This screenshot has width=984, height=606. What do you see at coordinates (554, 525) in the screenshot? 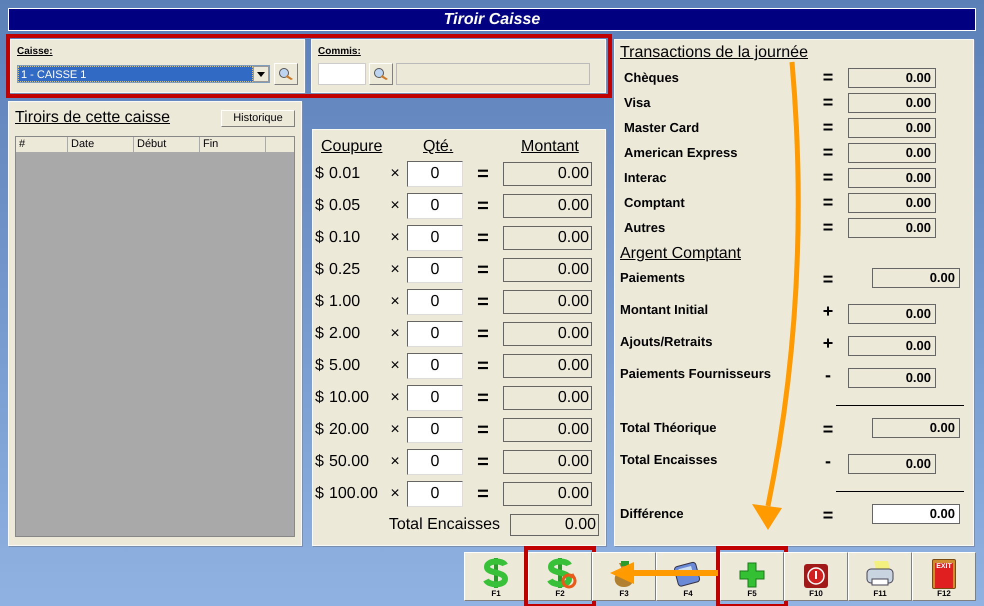
I see `total-field: 0.00` at bounding box center [554, 525].